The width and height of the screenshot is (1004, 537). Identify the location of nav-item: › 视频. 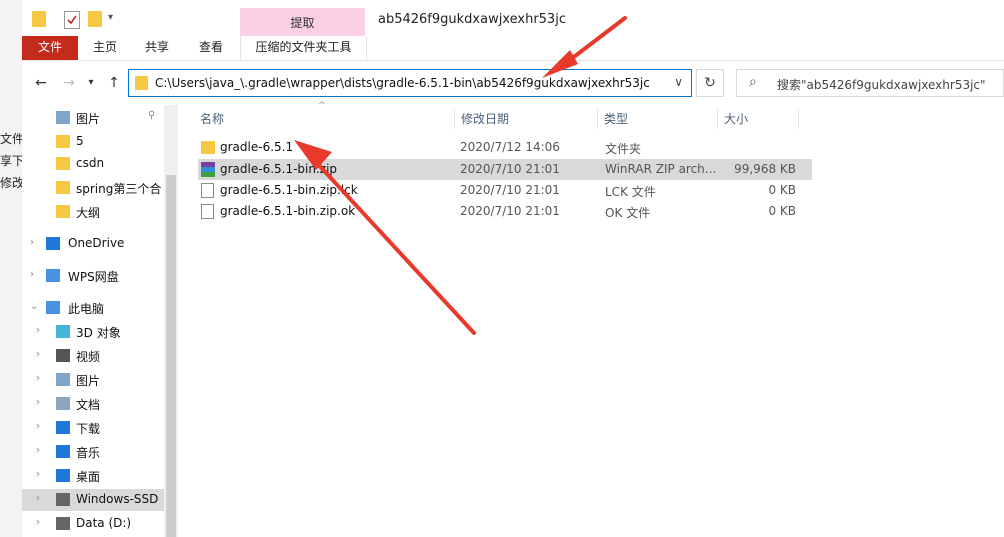
(100, 356).